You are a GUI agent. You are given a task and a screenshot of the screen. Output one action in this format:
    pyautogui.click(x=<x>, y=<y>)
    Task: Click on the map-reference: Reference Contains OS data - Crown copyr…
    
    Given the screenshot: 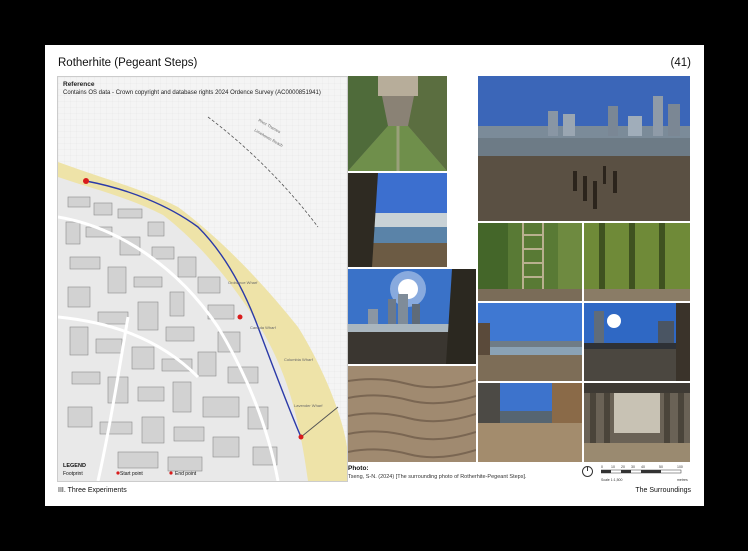 What is the action you would take?
    pyautogui.click(x=192, y=89)
    